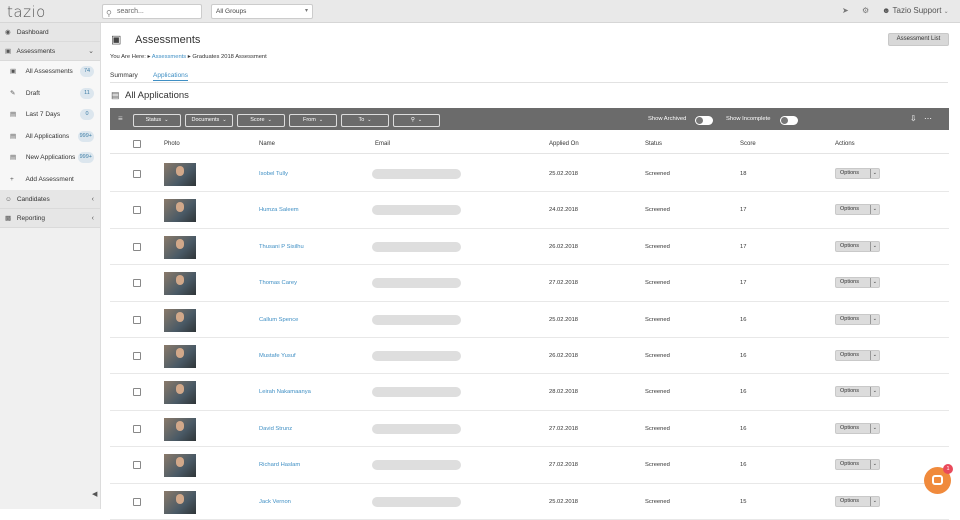 The width and height of the screenshot is (960, 520). Describe the element at coordinates (169, 57) in the screenshot. I see `breadcrumb-link-assessments: Assessments` at that location.